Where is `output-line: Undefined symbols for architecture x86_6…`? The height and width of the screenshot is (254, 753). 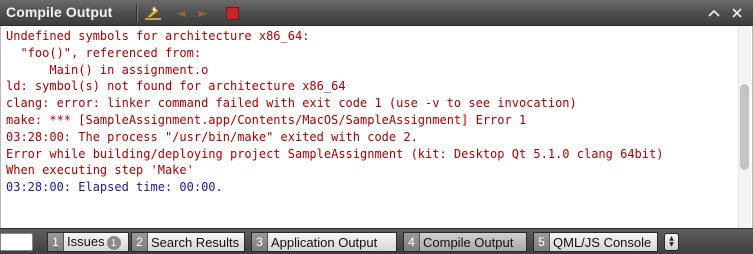
output-line: Undefined symbols for architecture x86_6… is located at coordinates (158, 36).